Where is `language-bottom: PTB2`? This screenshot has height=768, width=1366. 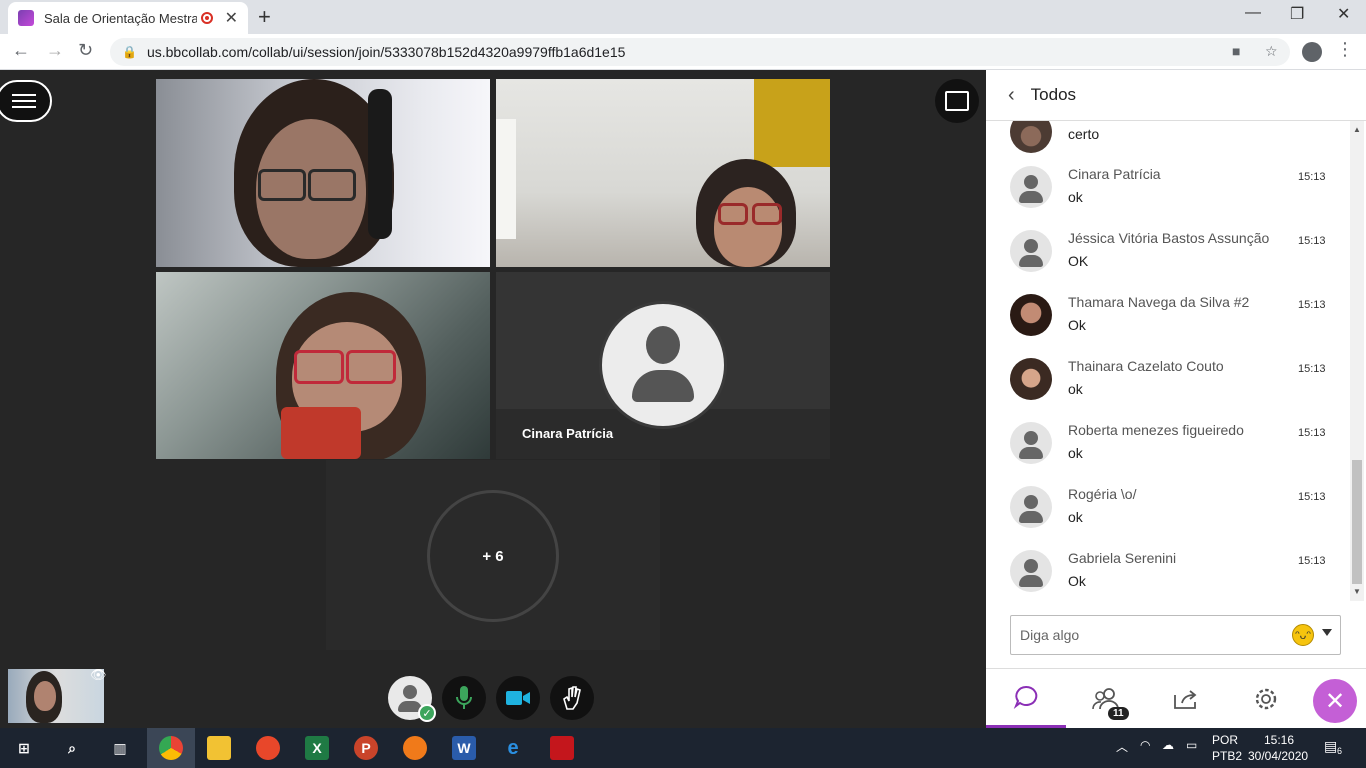 language-bottom: PTB2 is located at coordinates (1227, 756).